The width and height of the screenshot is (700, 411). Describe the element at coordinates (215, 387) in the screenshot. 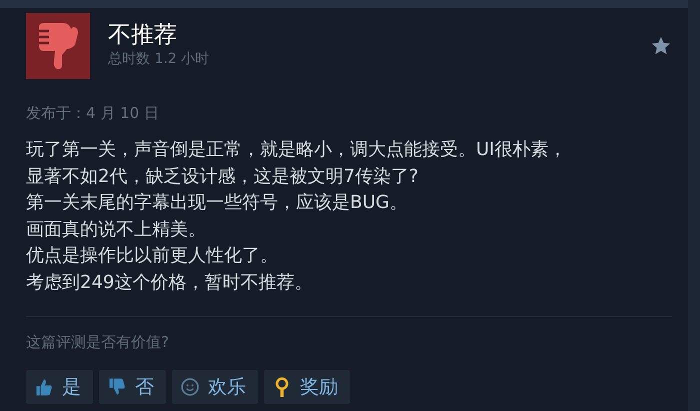

I see `vote-button: 欢乐` at that location.